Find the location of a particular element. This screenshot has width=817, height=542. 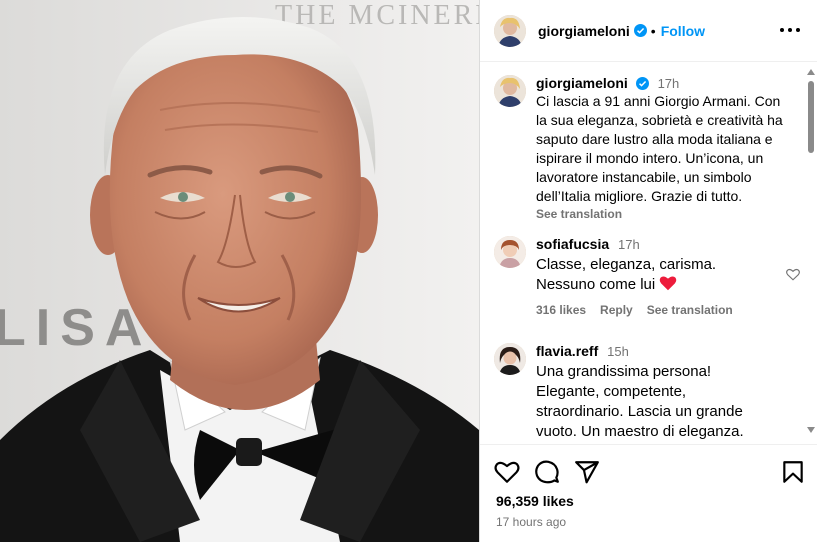

heart-icon is located at coordinates (507, 472).